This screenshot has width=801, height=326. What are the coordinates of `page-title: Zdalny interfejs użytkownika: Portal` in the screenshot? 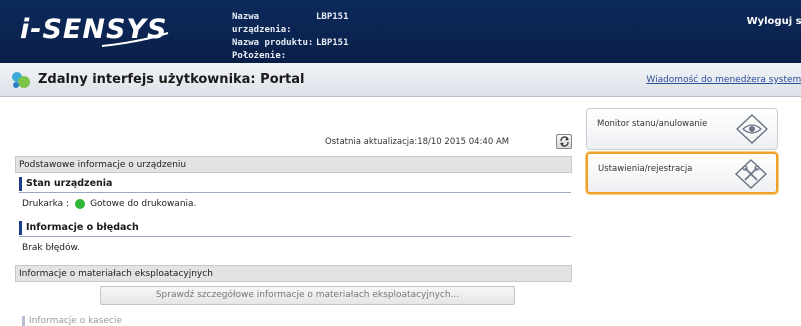 It's located at (171, 79).